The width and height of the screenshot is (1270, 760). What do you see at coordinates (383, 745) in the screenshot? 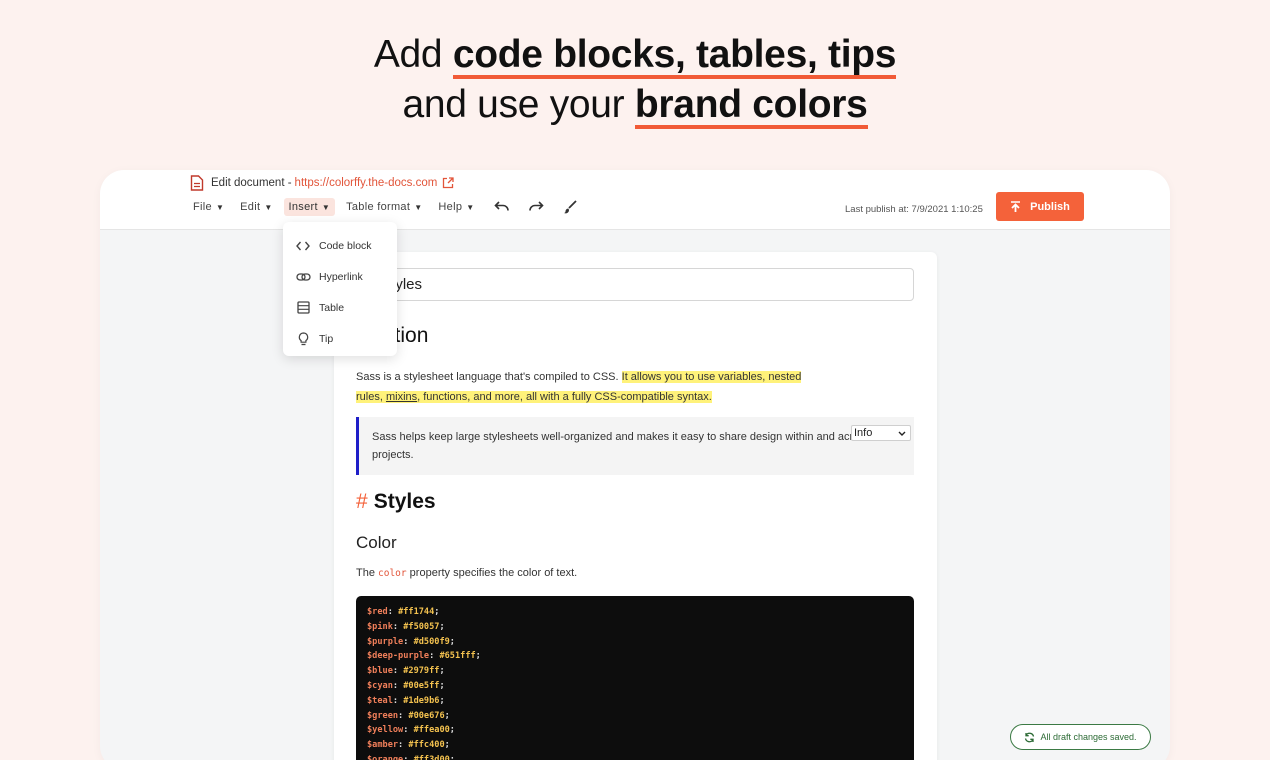
I see `code-variable: $amber` at bounding box center [383, 745].